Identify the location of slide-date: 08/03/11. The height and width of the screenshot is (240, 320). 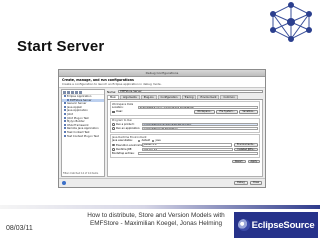
(19, 228).